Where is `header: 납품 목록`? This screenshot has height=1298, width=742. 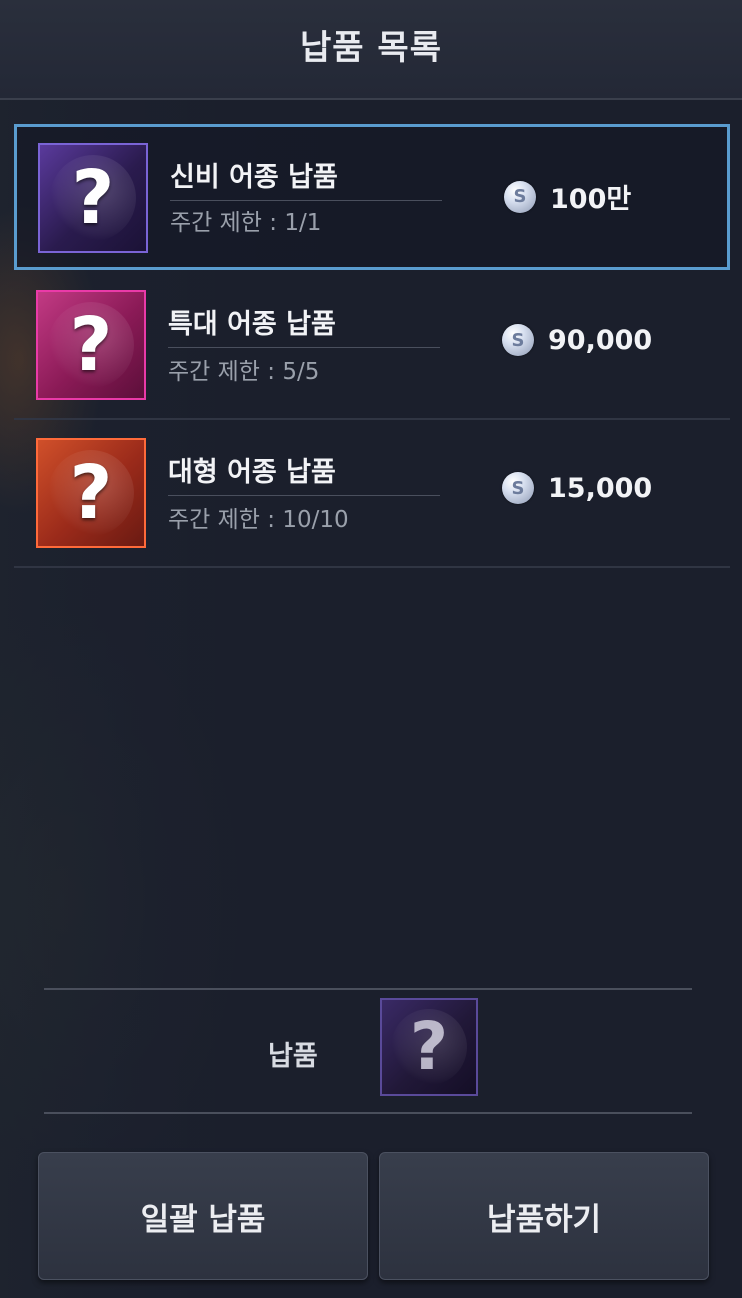
header: 납품 목록 is located at coordinates (371, 50).